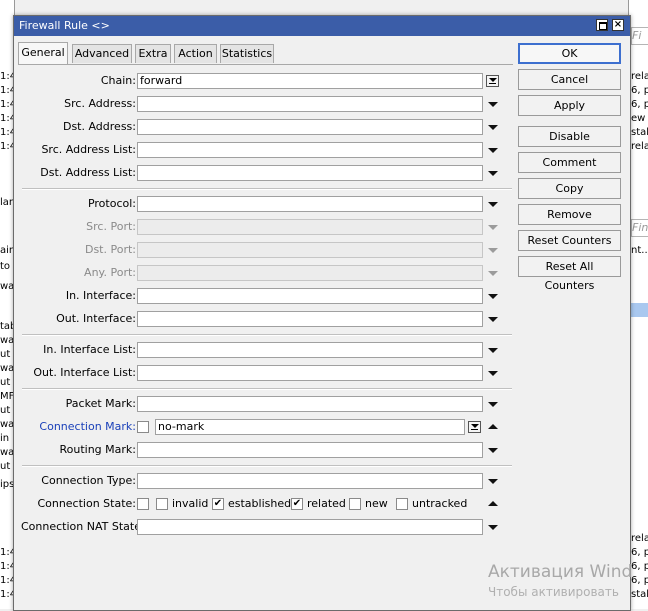 This screenshot has width=648, height=611. What do you see at coordinates (639, 132) in the screenshot?
I see `background-row: stabl` at bounding box center [639, 132].